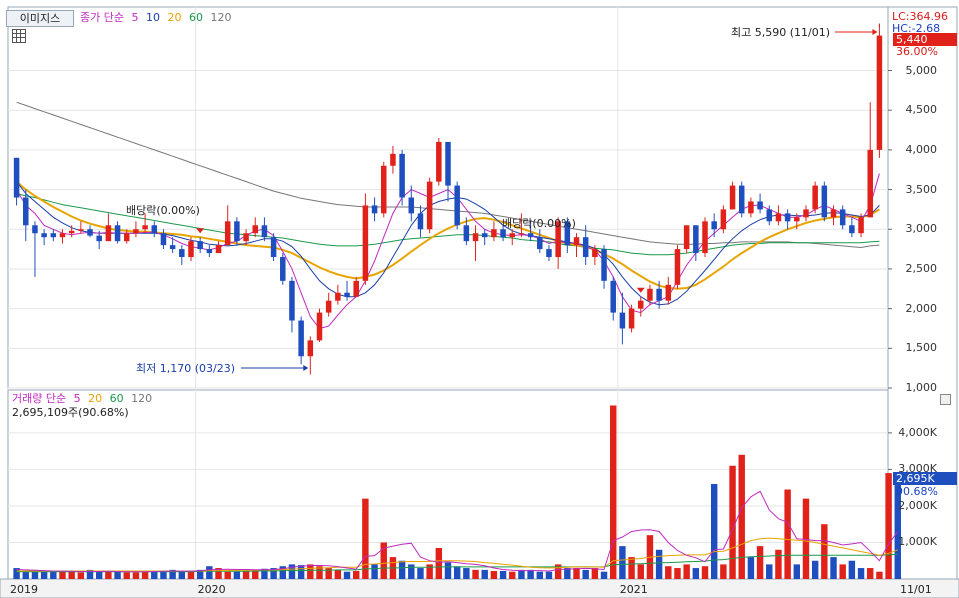 This screenshot has height=598, width=959. What do you see at coordinates (116, 398) in the screenshot?
I see `volume-legend-ma60: 60` at bounding box center [116, 398].